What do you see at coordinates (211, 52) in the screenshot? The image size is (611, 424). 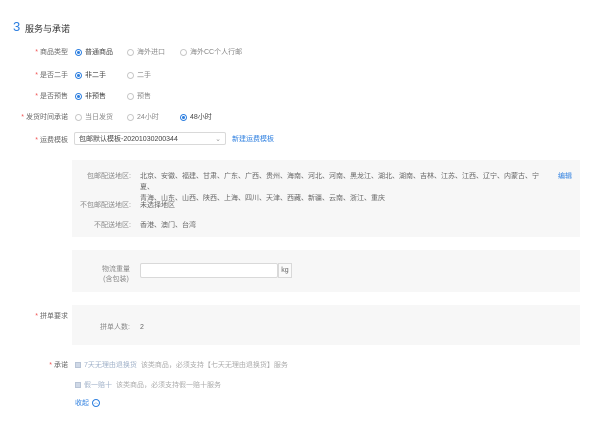 I see `product-type-radio-personal: 海外CC个人行邮` at bounding box center [211, 52].